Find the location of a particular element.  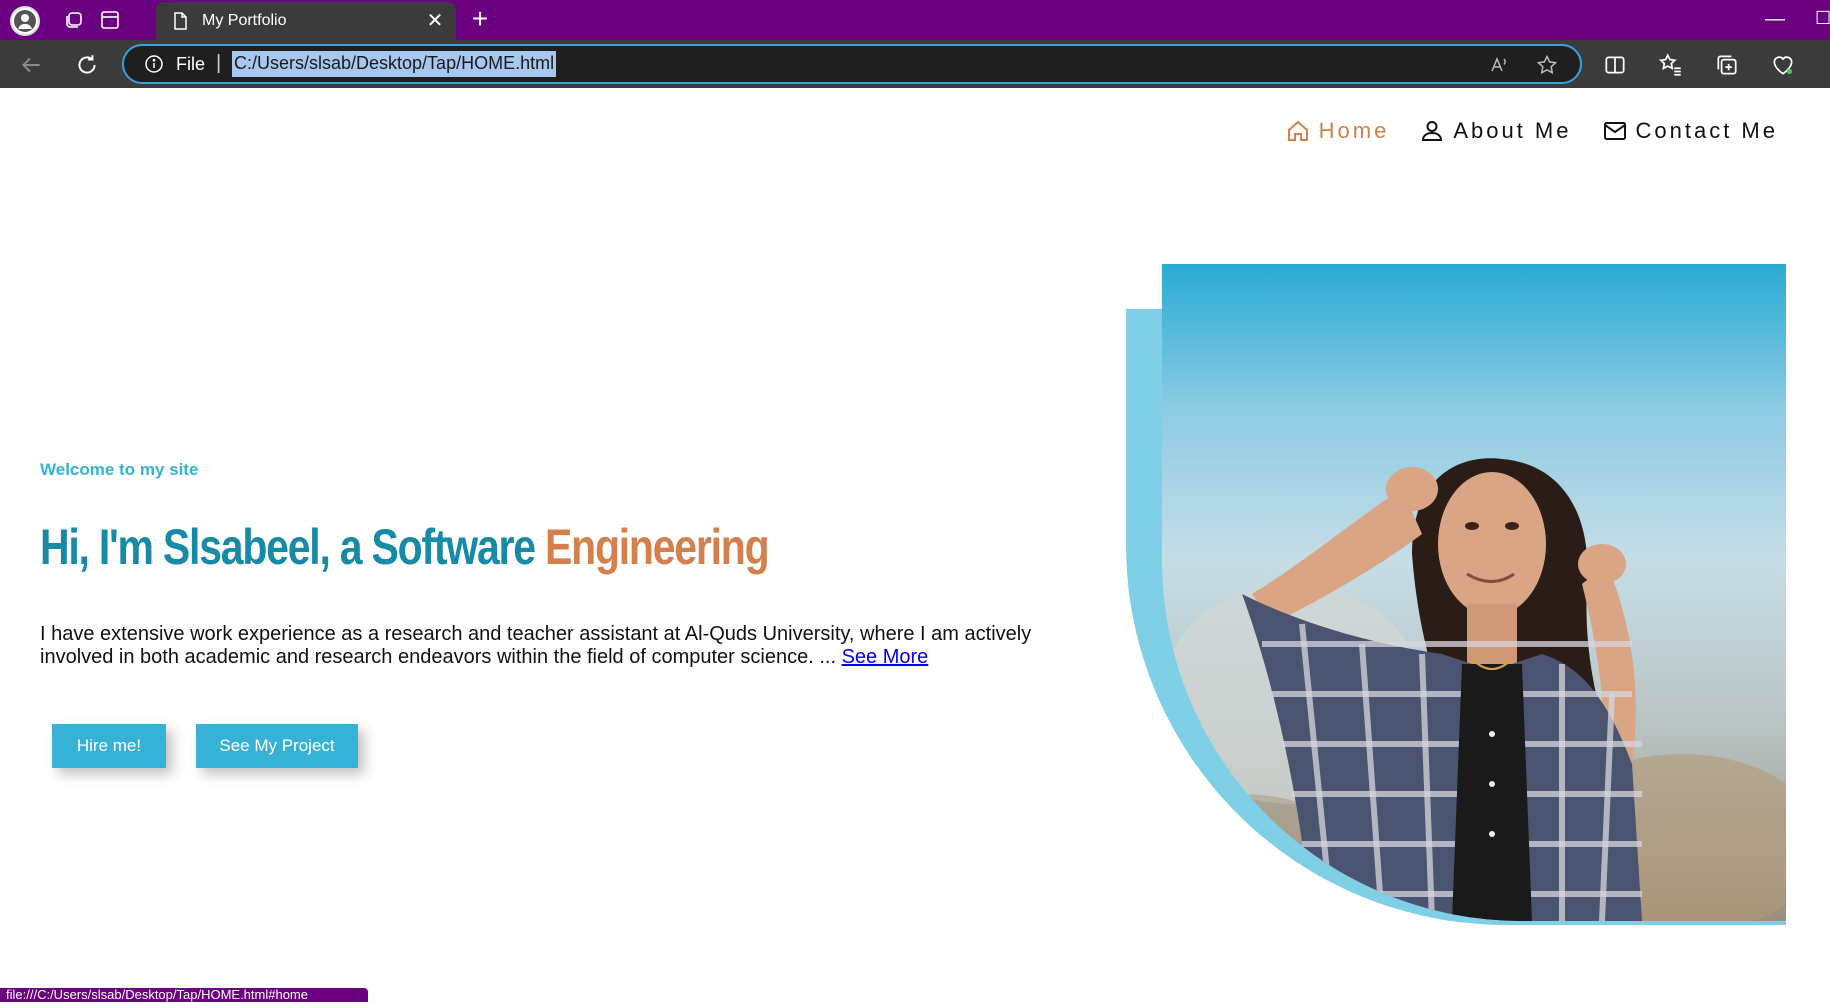

headline-accent: Engineering is located at coordinates (657, 547).